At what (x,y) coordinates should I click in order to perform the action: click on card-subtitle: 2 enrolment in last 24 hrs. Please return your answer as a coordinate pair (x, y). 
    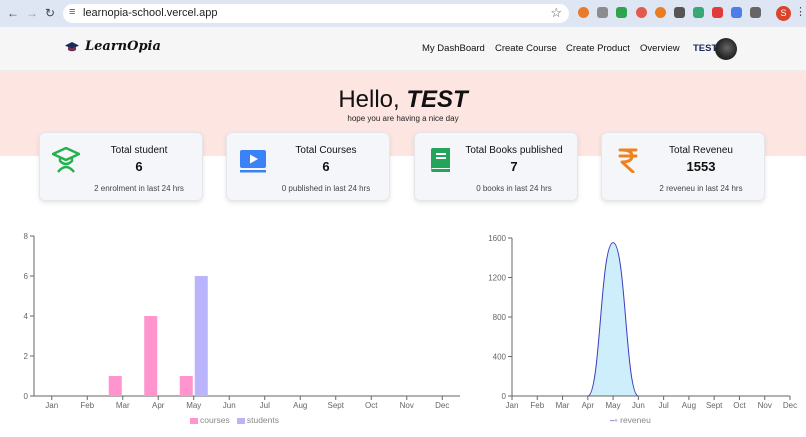
    Looking at the image, I should click on (139, 188).